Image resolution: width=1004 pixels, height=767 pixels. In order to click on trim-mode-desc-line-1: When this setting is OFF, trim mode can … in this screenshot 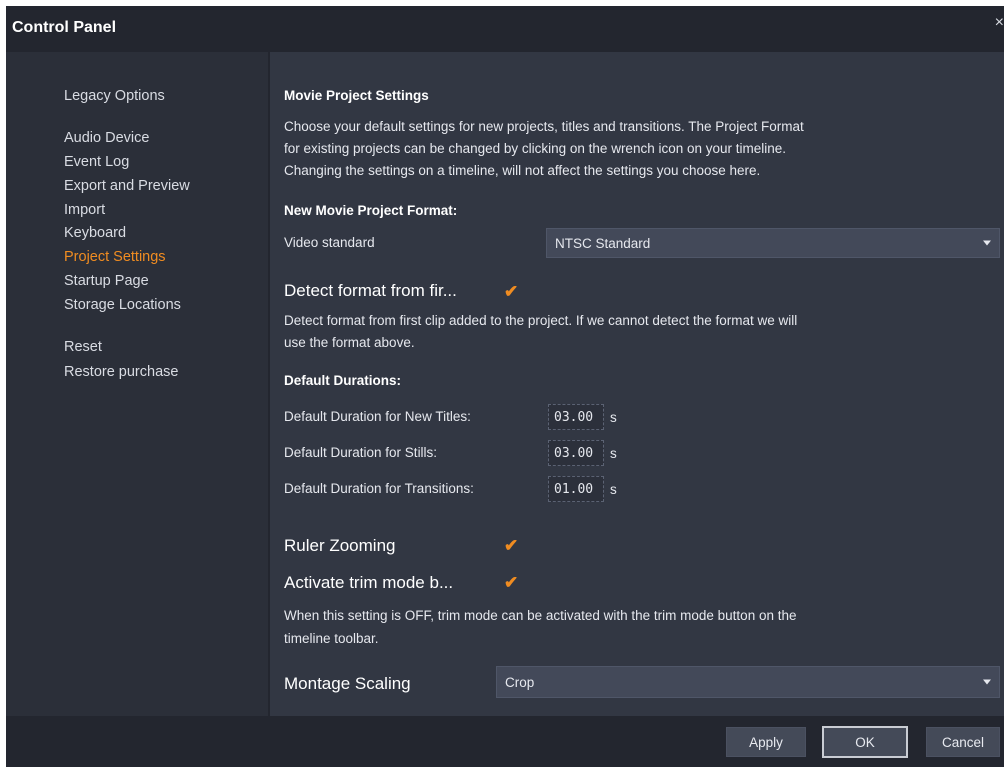, I will do `click(540, 615)`.